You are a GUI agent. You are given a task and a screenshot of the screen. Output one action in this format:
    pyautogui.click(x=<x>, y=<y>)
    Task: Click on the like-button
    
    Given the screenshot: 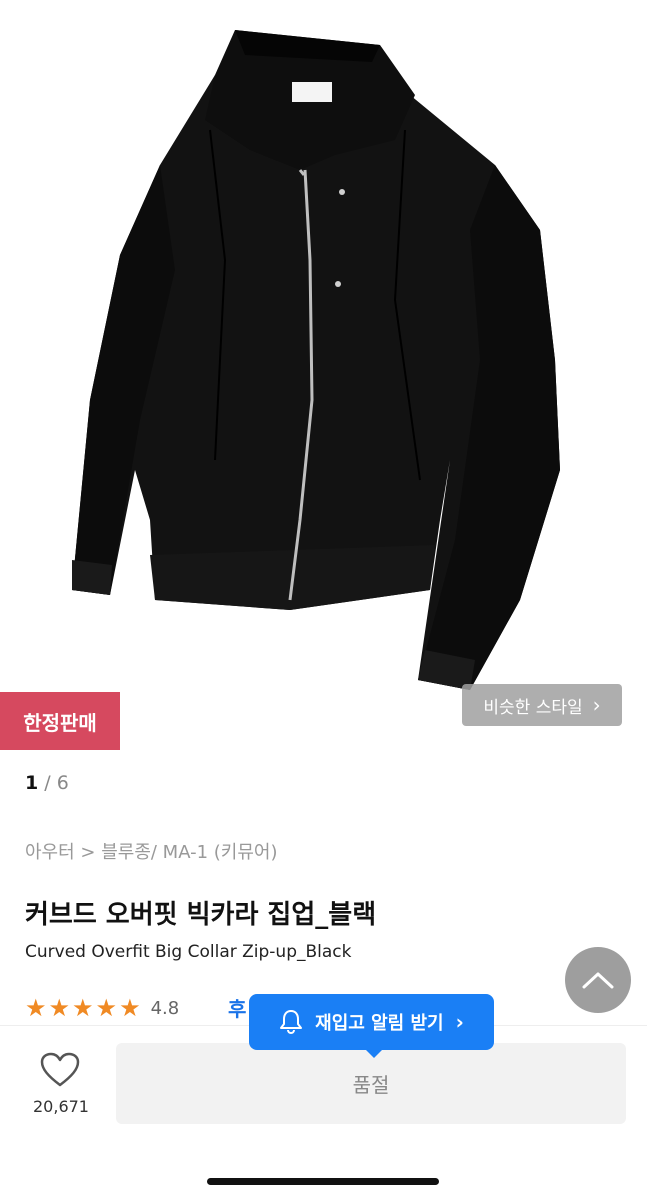 What is the action you would take?
    pyautogui.click(x=60, y=1072)
    